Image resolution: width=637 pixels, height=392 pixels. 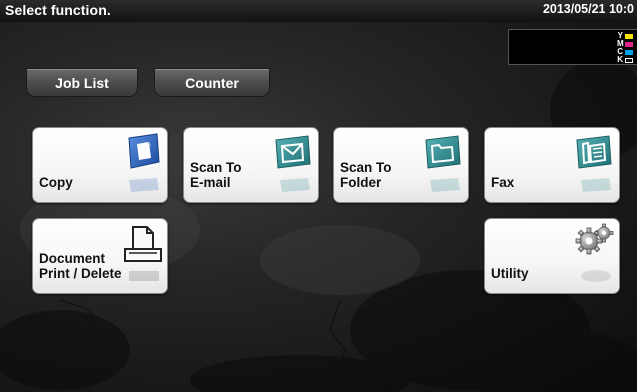 What do you see at coordinates (82, 82) in the screenshot?
I see `job-list-tab: Job List` at bounding box center [82, 82].